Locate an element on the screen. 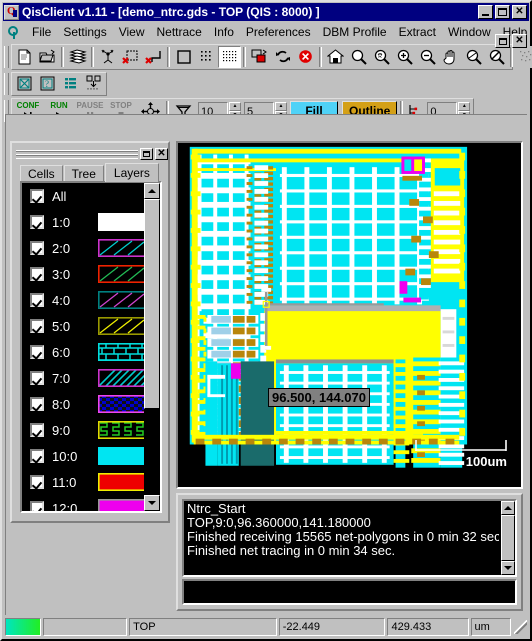 This screenshot has height=641, width=532. layer-row: 6:0 is located at coordinates (83, 352).